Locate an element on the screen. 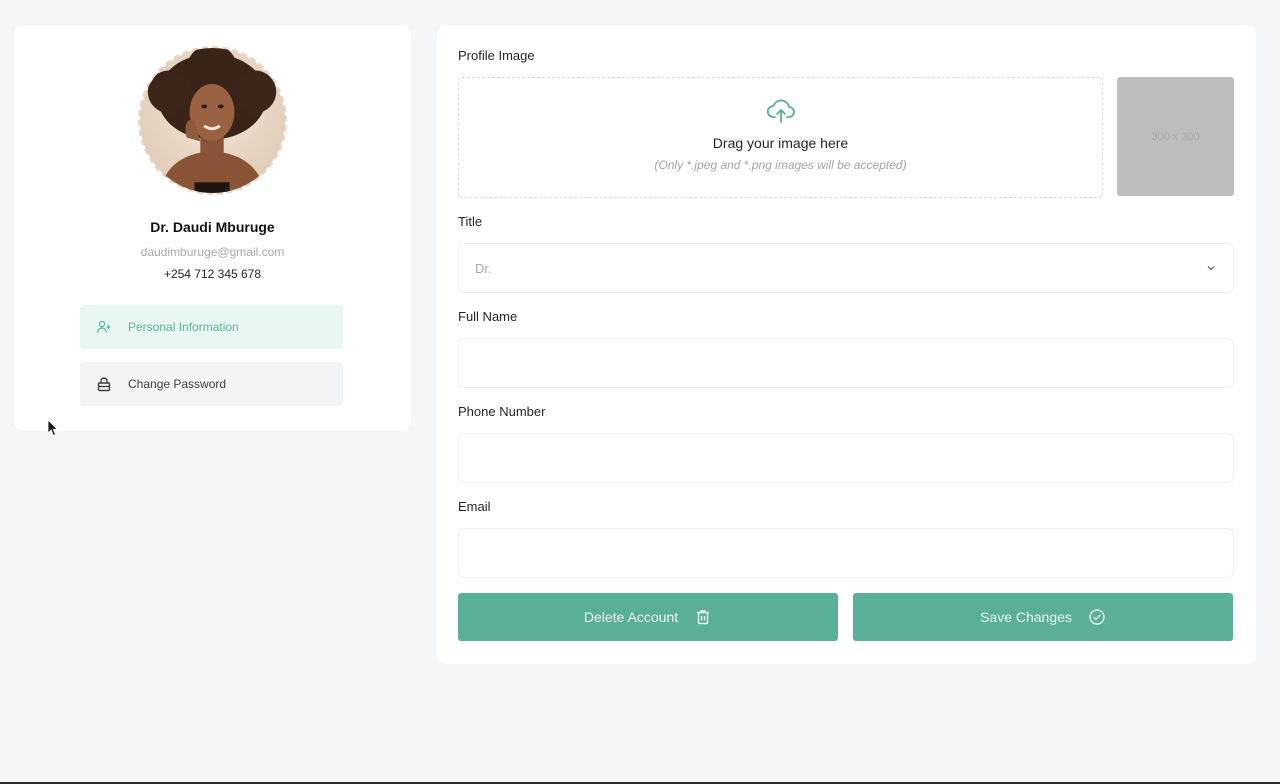  profile-name: Dr. Daudi Mburuge is located at coordinates (212, 227).